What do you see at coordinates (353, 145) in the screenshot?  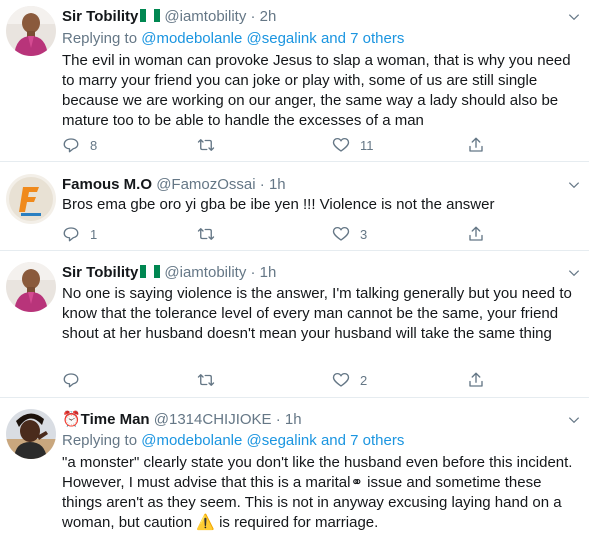 I see `like-button: 11` at bounding box center [353, 145].